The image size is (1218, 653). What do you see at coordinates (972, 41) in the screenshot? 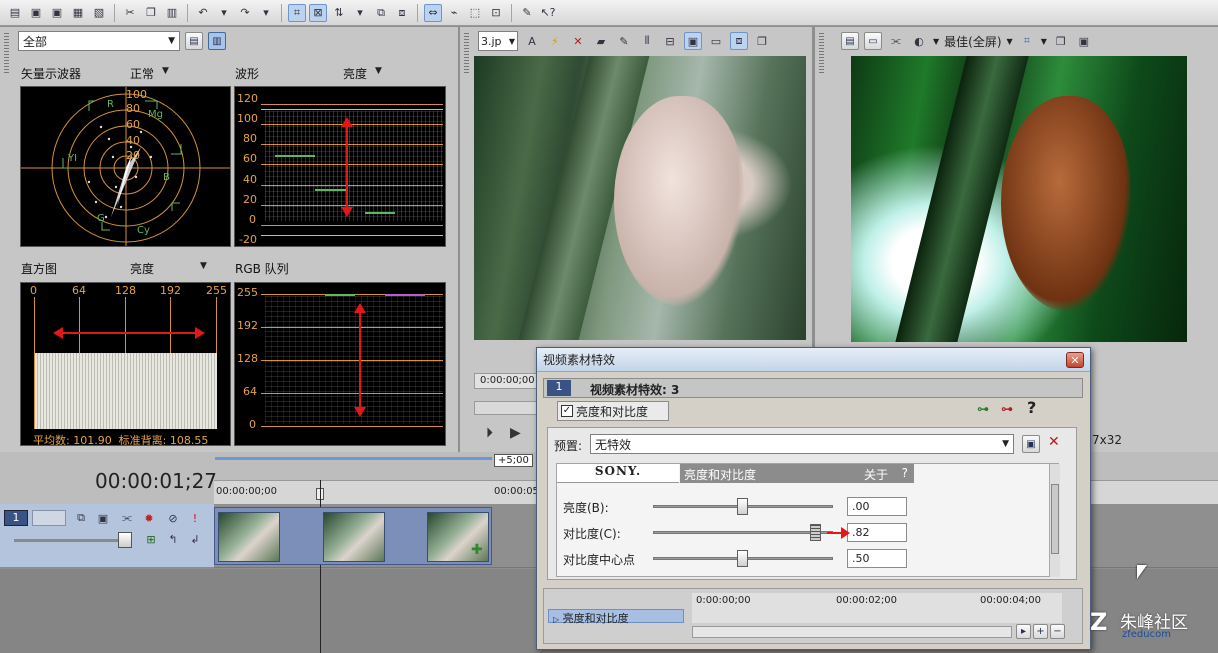
I see `preview-quality: 最佳(全屏)` at bounding box center [972, 41].